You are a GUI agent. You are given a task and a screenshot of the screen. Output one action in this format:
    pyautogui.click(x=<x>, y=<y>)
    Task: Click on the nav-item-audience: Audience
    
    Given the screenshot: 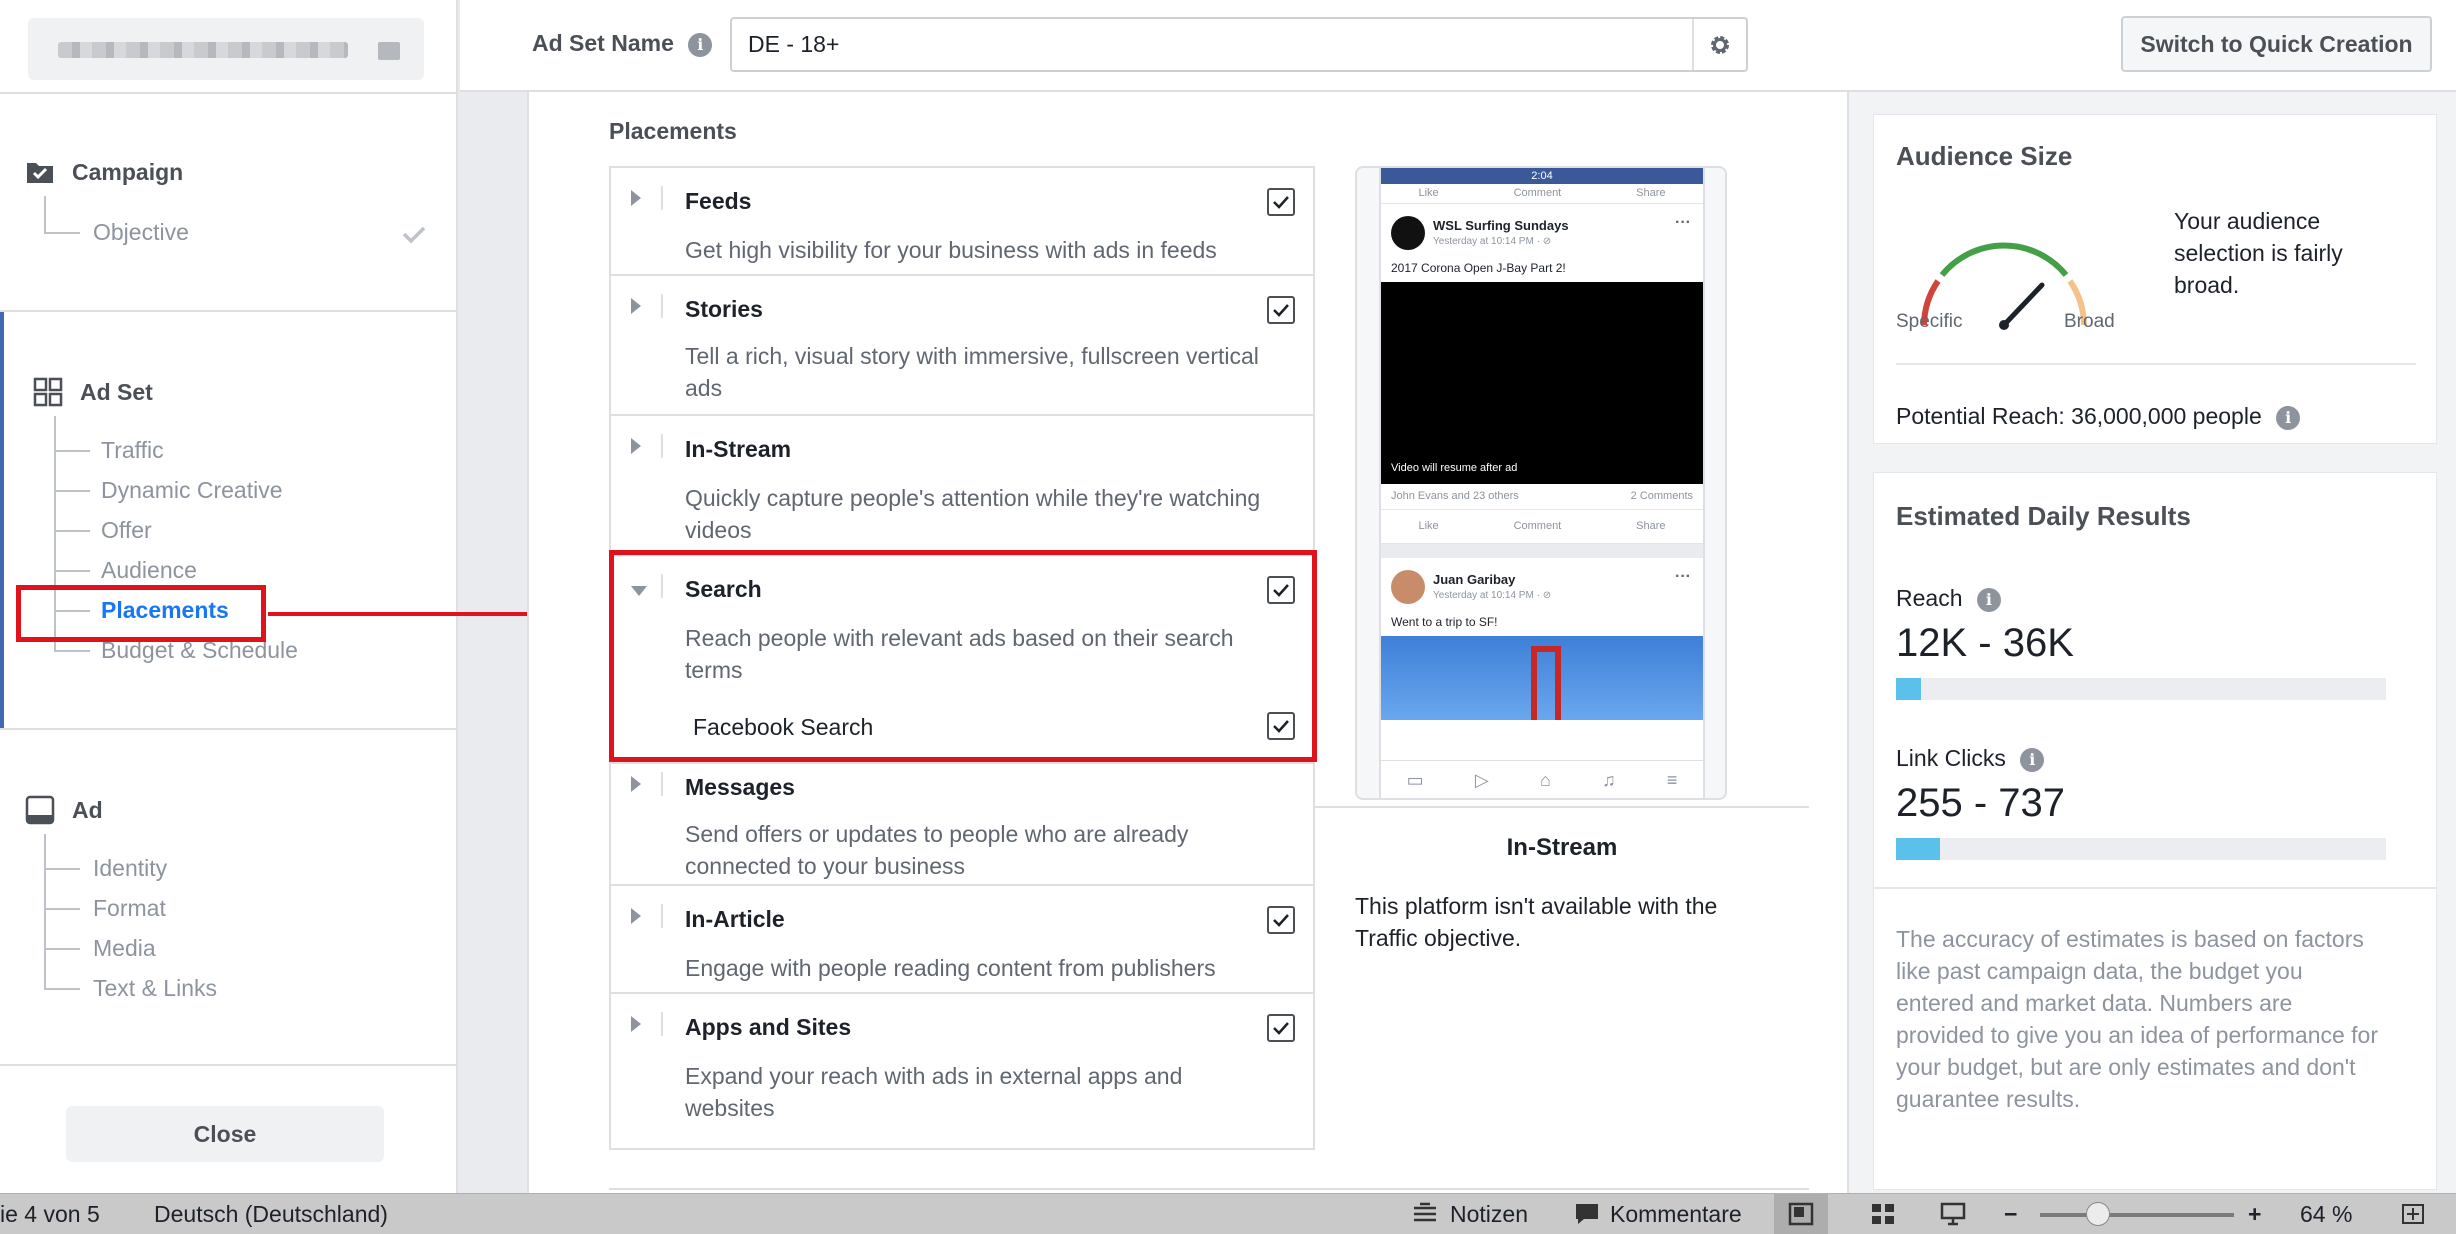 What is the action you would take?
    pyautogui.click(x=149, y=570)
    